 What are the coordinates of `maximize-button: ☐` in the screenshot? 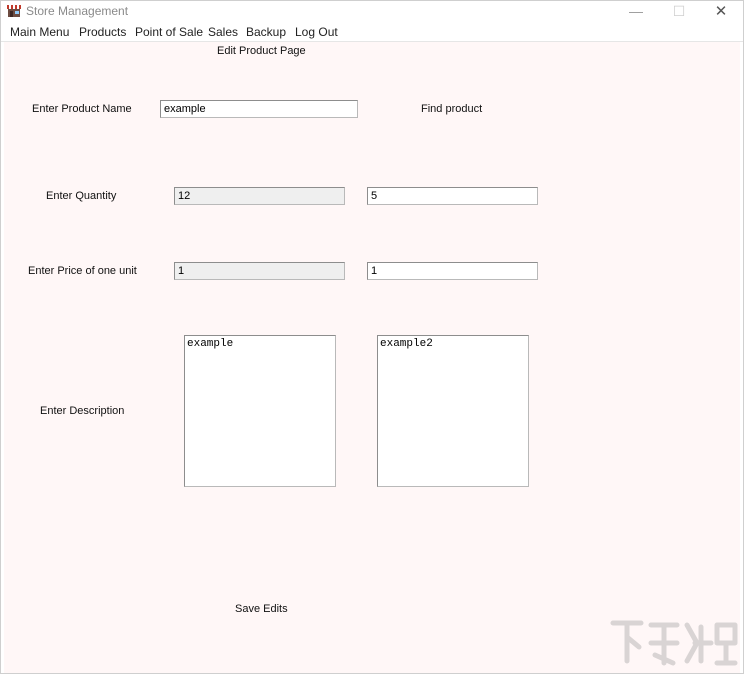 It's located at (679, 11).